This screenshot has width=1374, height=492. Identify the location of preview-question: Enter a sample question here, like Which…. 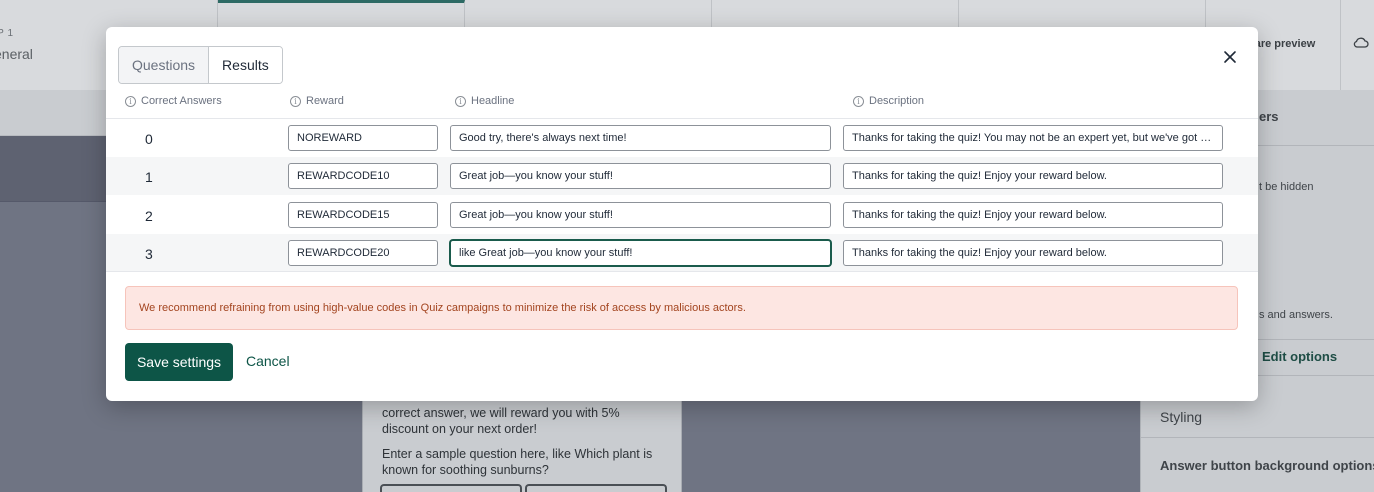
(517, 462).